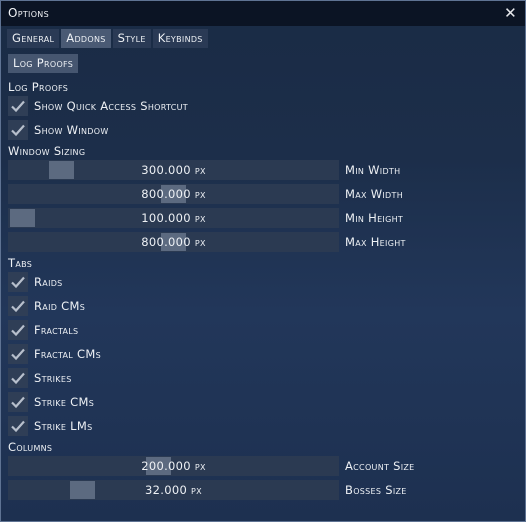 The height and width of the screenshot is (522, 526). I want to click on account-size-slider: 200.000 px, so click(173, 466).